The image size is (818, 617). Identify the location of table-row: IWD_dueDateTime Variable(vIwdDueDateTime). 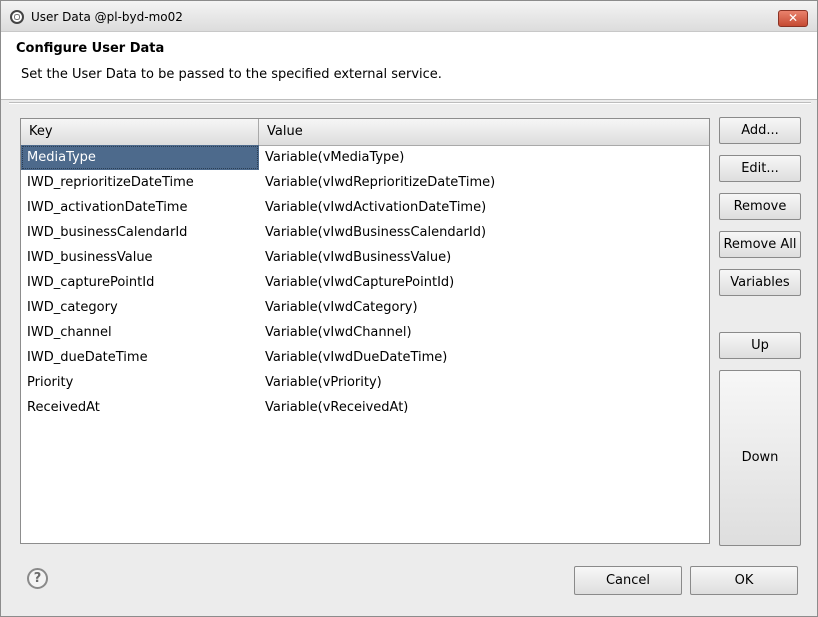
(365, 357).